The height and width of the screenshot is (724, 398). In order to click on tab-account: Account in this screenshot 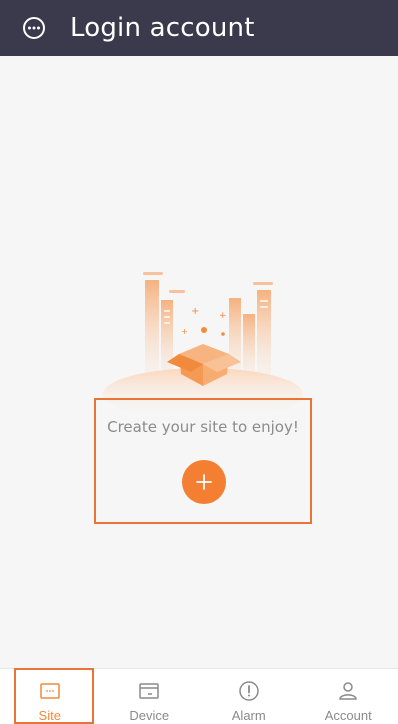, I will do `click(348, 696)`.